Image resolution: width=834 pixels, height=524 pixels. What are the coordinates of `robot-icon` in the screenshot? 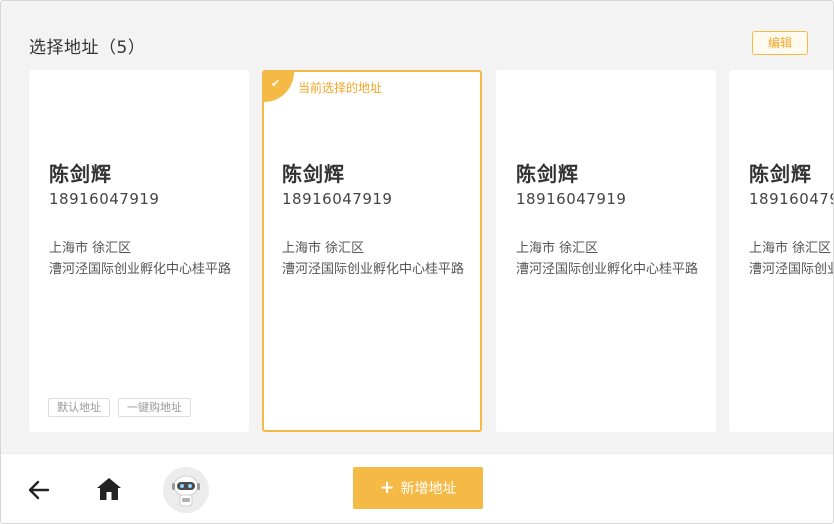 It's located at (186, 490).